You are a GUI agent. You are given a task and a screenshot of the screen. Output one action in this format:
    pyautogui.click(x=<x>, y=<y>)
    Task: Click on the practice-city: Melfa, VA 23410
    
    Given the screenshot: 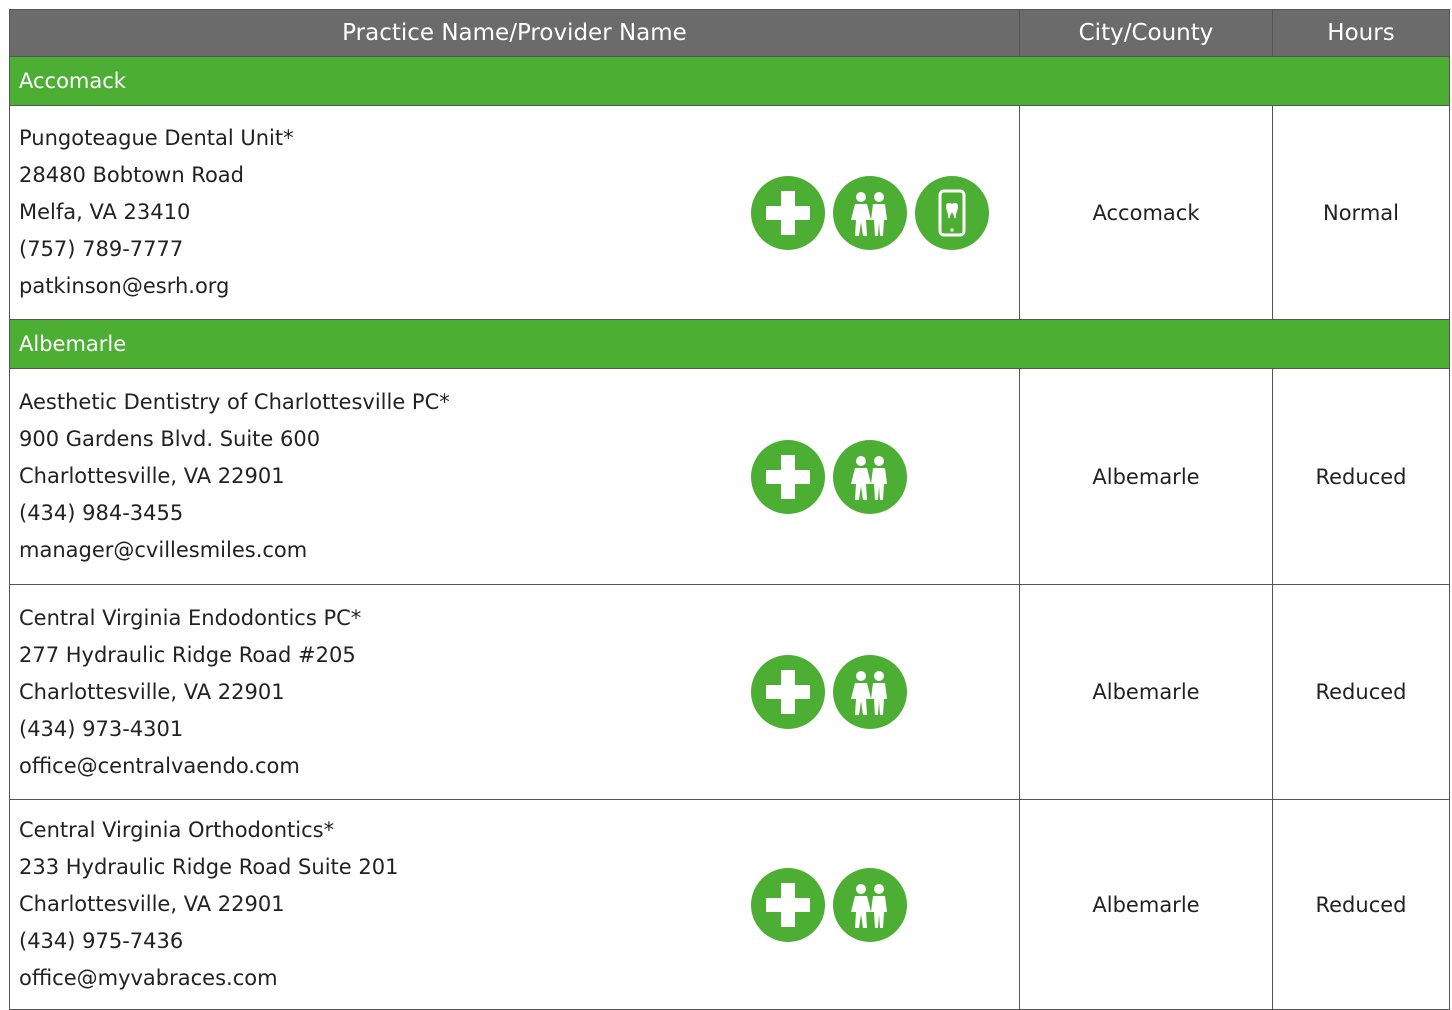 What is the action you would take?
    pyautogui.click(x=105, y=212)
    